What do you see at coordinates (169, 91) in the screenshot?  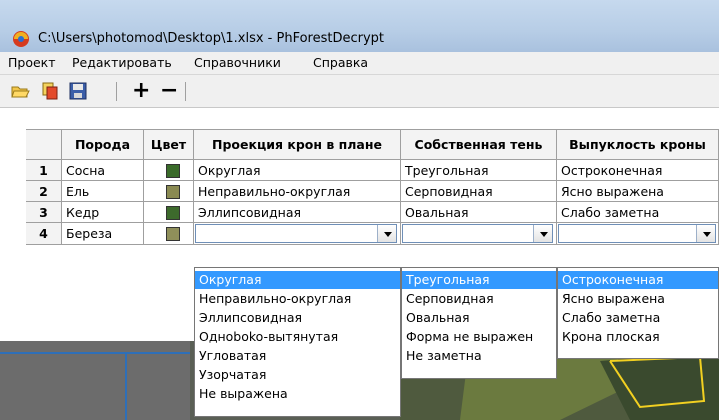 I see `remove-row-button: −` at bounding box center [169, 91].